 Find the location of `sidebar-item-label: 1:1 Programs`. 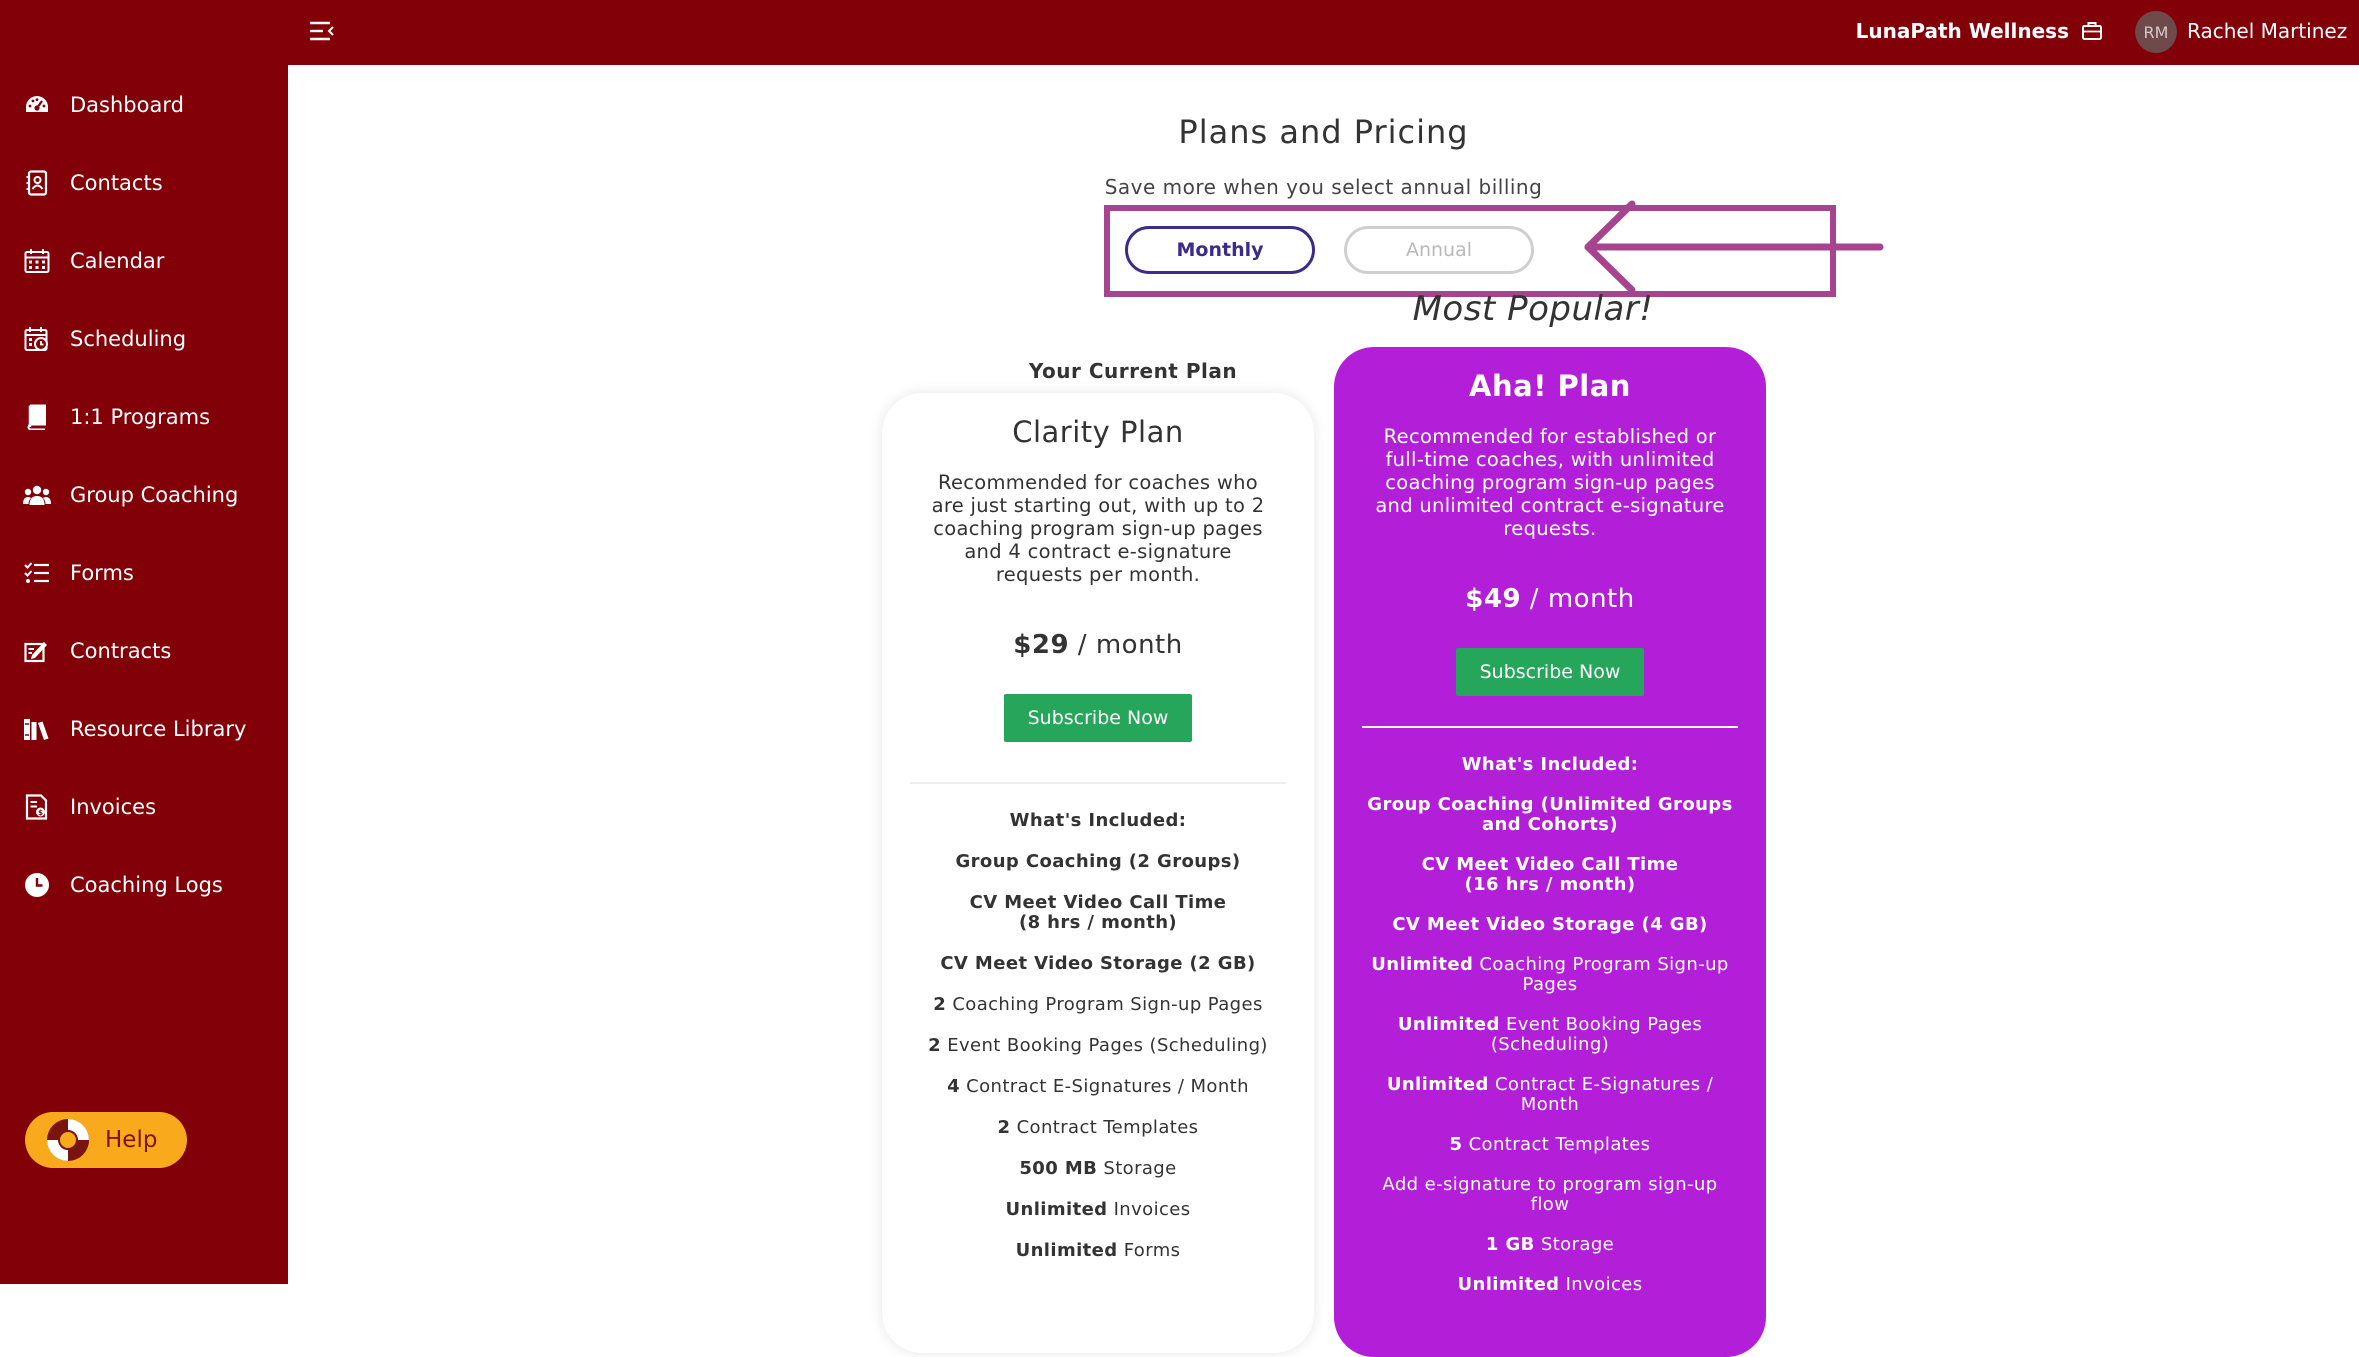

sidebar-item-label: 1:1 Programs is located at coordinates (140, 417).